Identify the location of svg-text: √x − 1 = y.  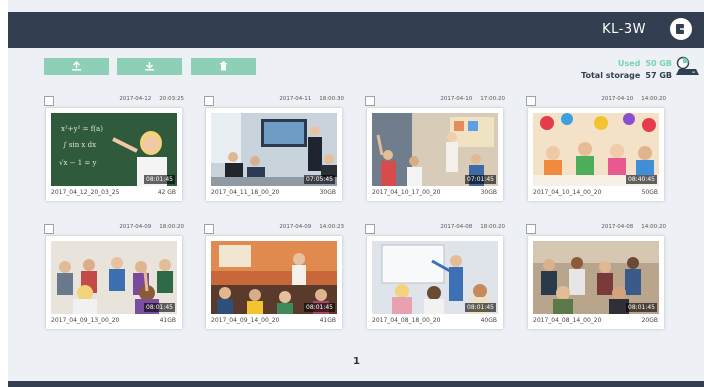
(77, 163).